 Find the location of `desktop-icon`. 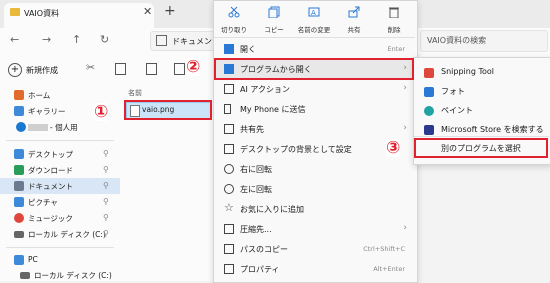

desktop-icon is located at coordinates (19, 154).